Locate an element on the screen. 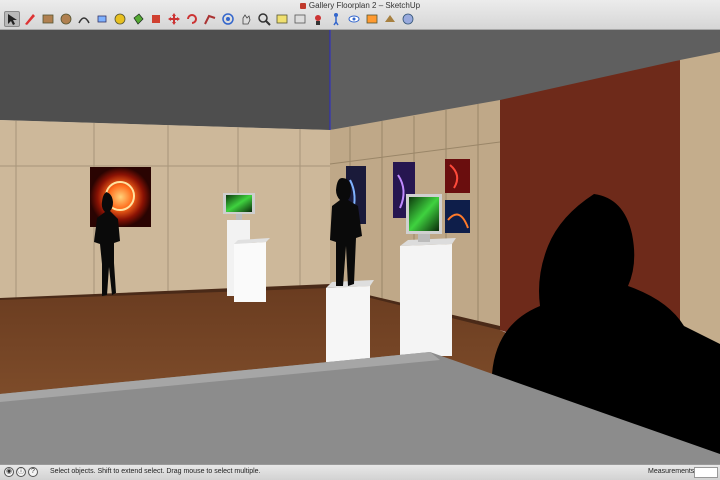 This screenshot has height=480, width=720. eraser-tool-icon is located at coordinates (102, 19).